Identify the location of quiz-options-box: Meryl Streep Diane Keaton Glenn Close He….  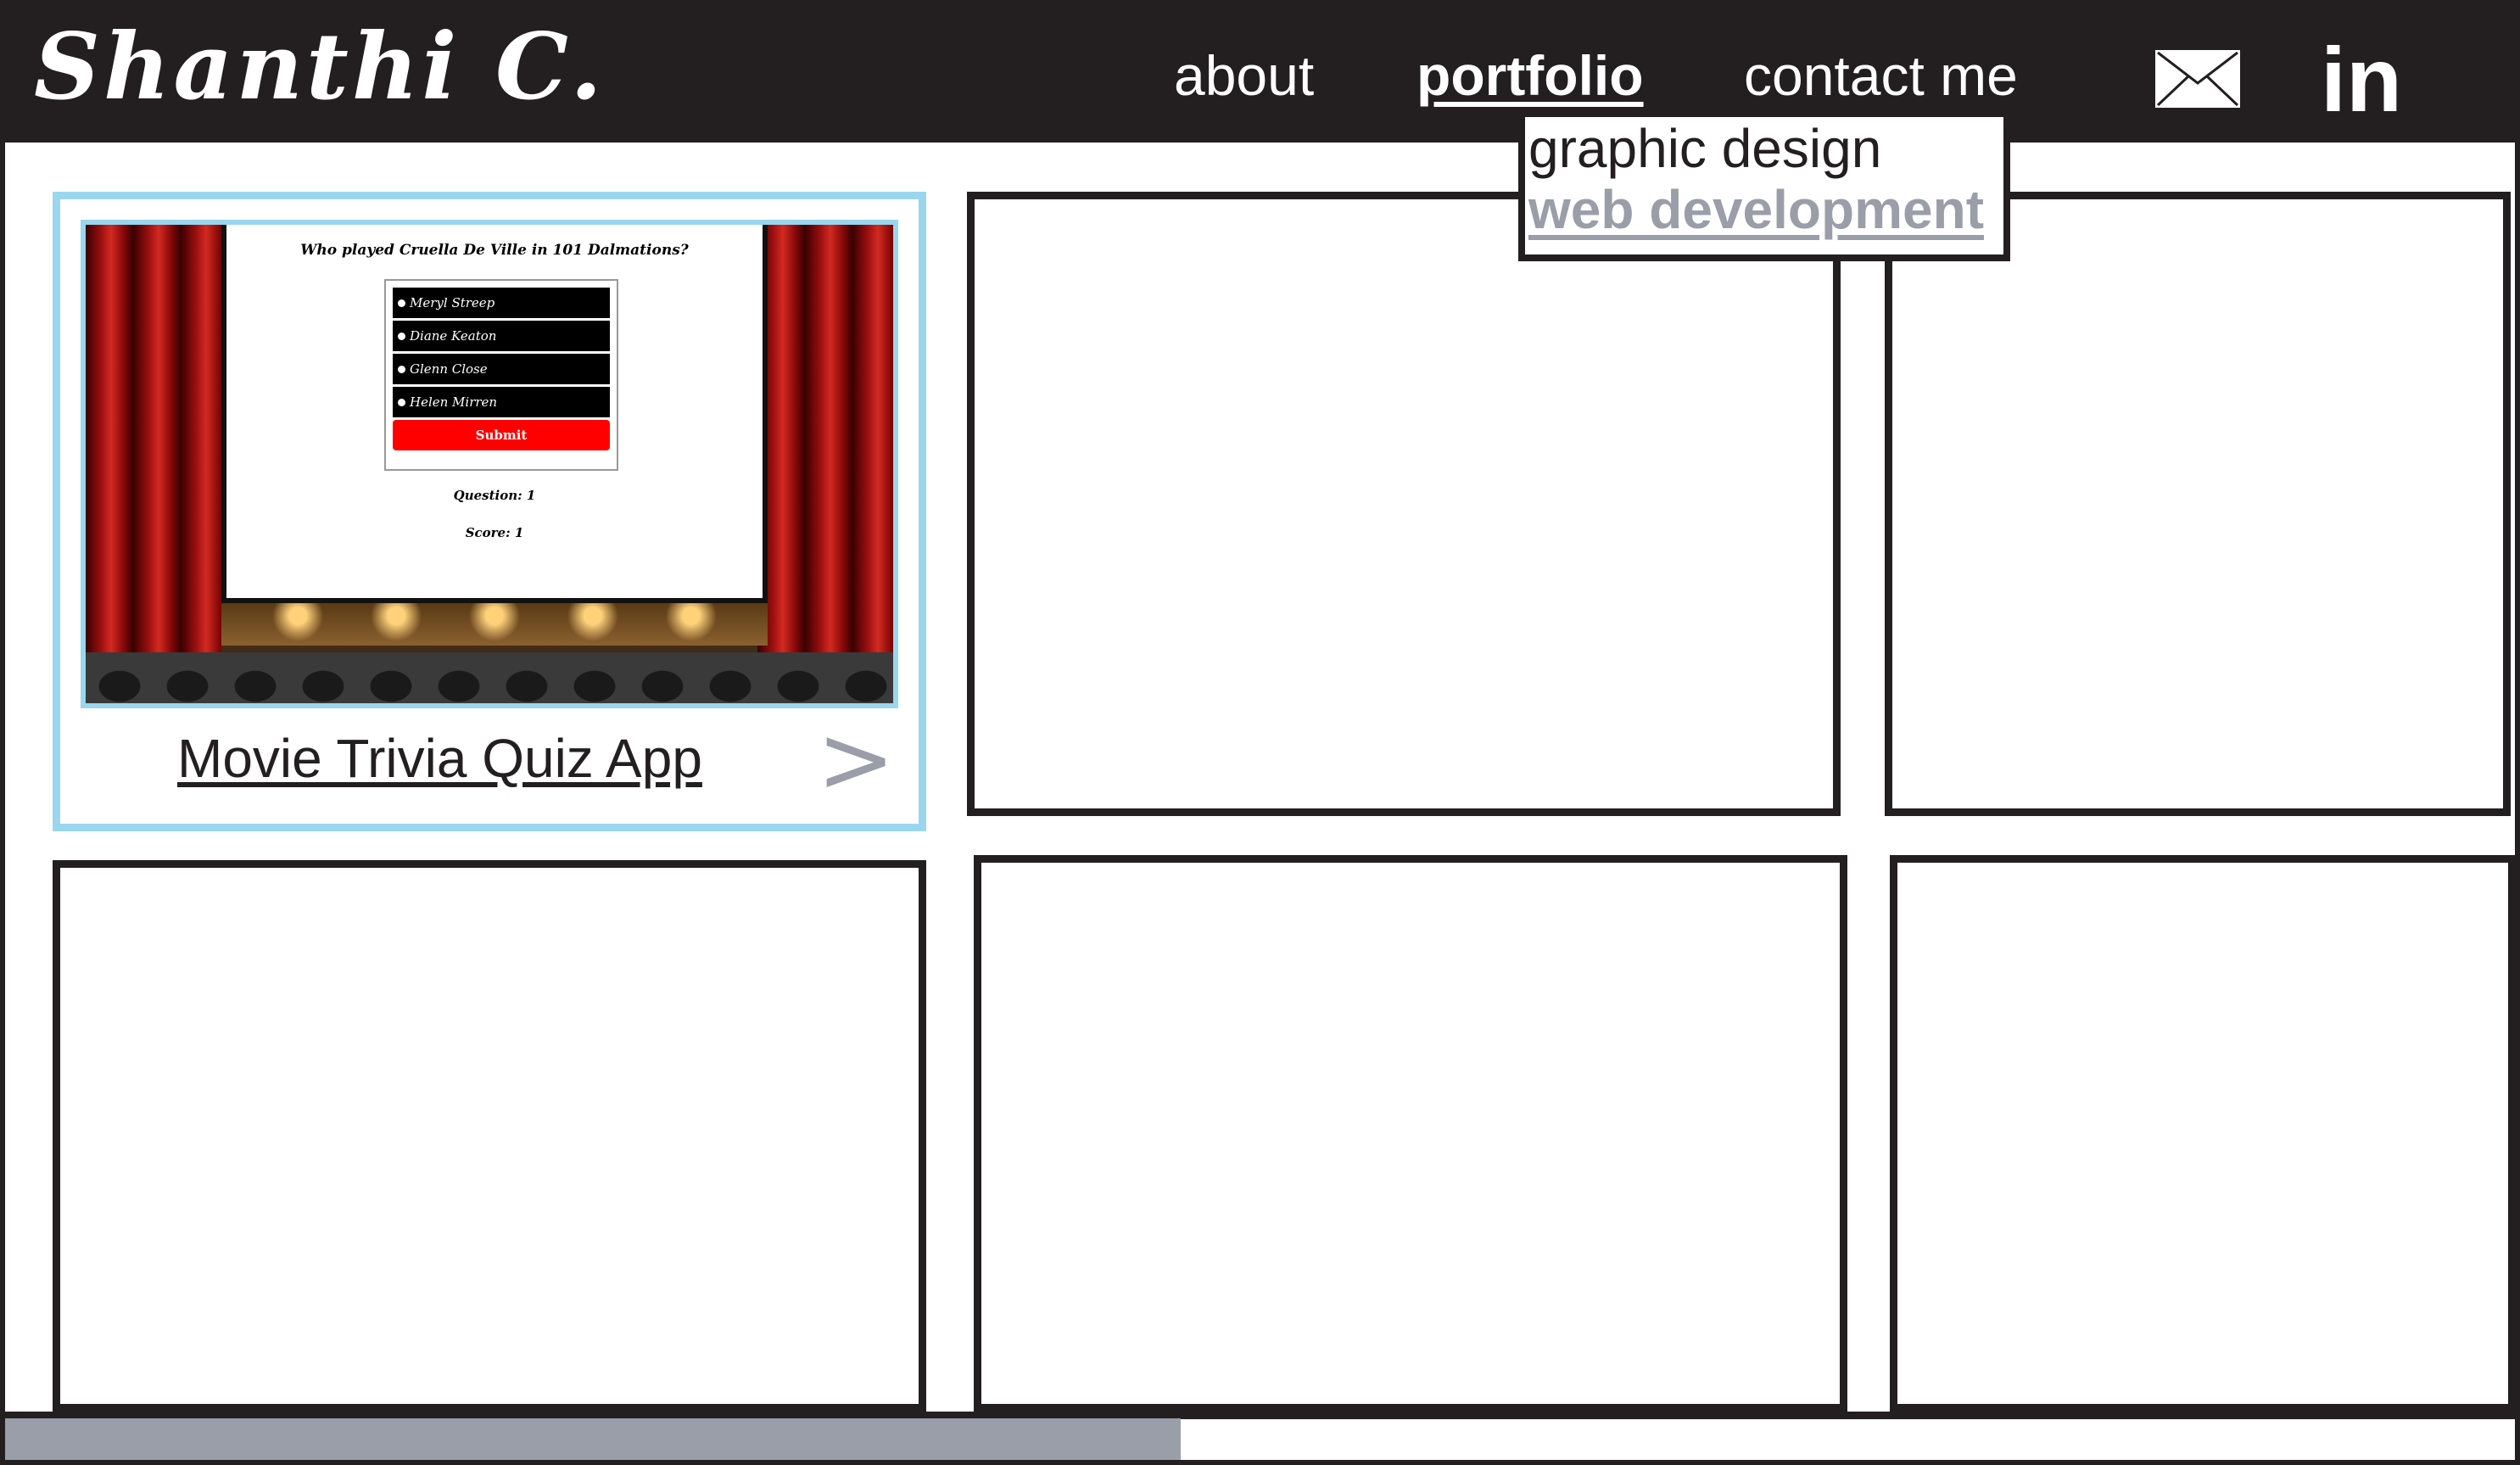
(501, 375).